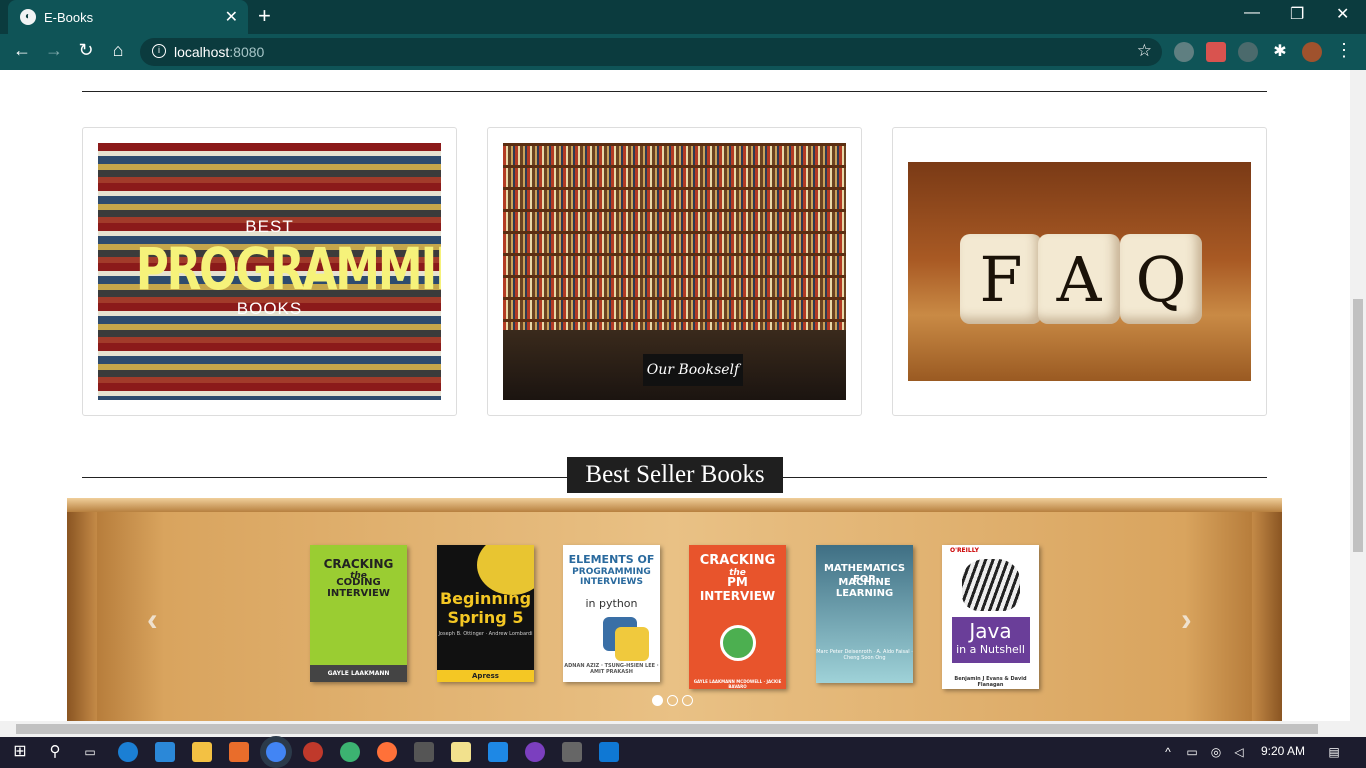 The height and width of the screenshot is (768, 1366). Describe the element at coordinates (1001, 279) in the screenshot. I see `faq-dice-f: F` at that location.